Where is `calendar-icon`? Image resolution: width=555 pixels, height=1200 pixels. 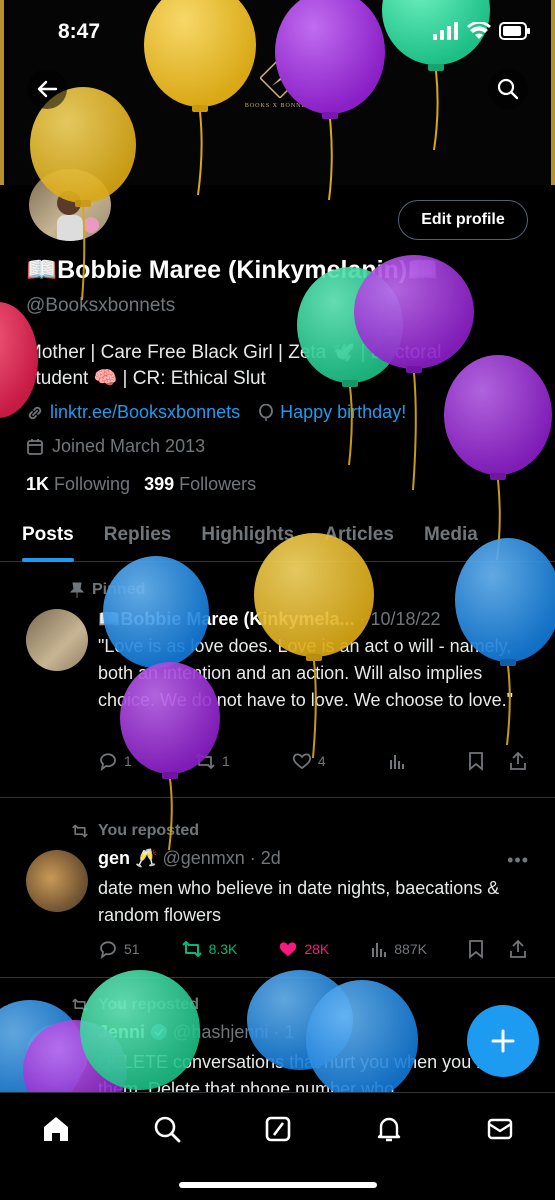 calendar-icon is located at coordinates (35, 446).